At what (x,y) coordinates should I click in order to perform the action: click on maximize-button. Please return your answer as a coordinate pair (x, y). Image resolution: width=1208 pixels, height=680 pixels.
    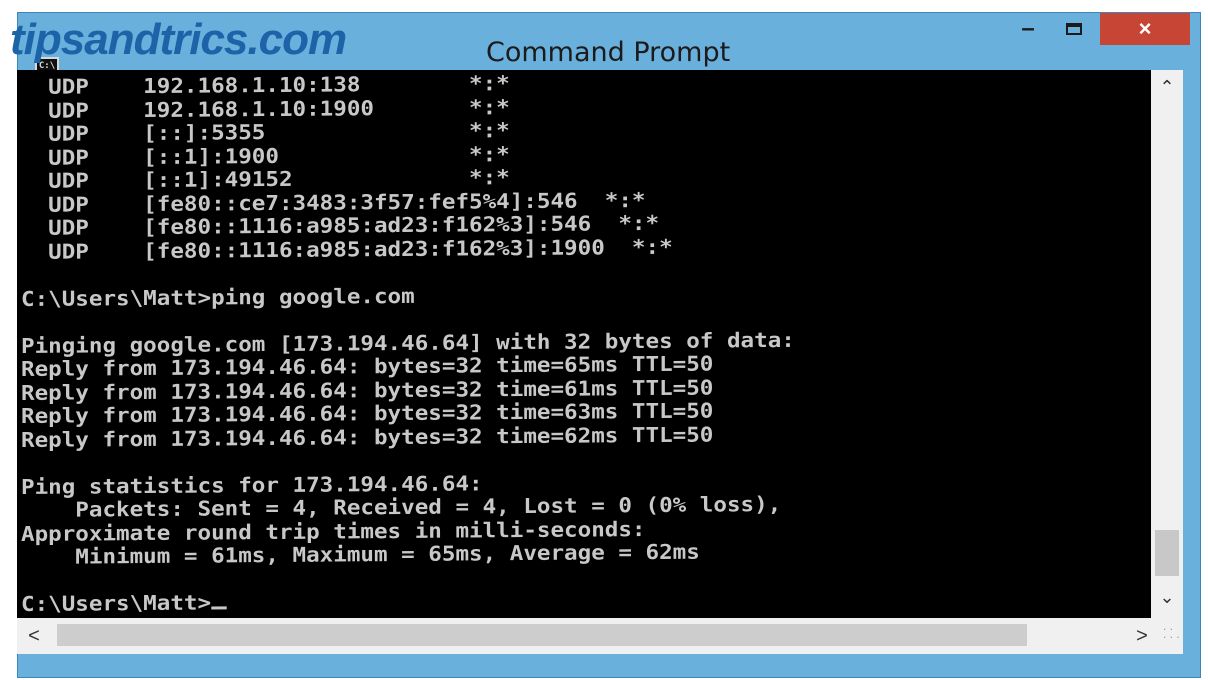
    Looking at the image, I should click on (1074, 29).